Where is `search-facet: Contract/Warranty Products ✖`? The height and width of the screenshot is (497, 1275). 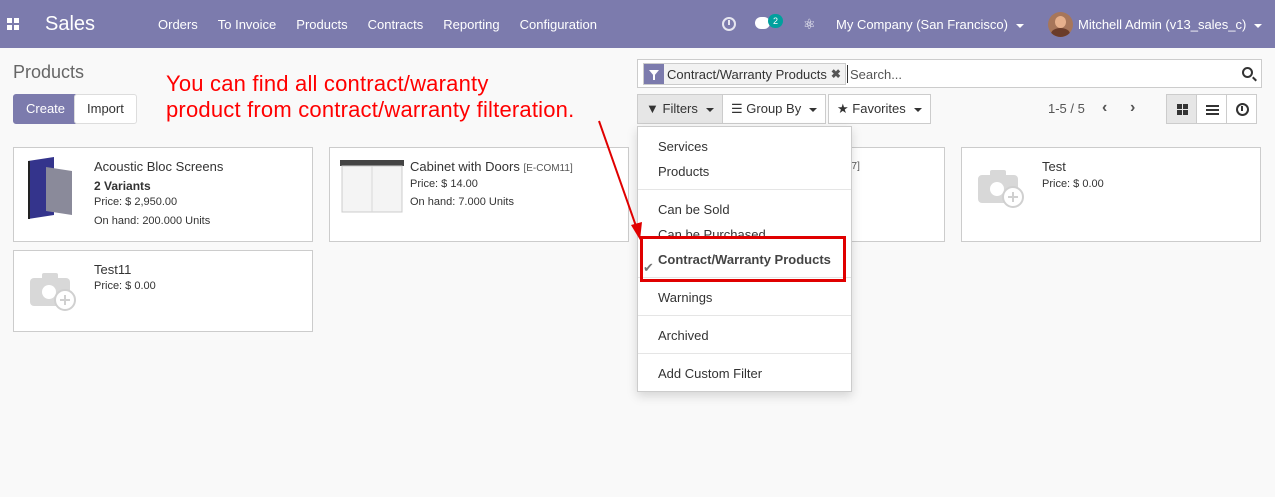
search-facet: Contract/Warranty Products ✖ is located at coordinates (744, 74).